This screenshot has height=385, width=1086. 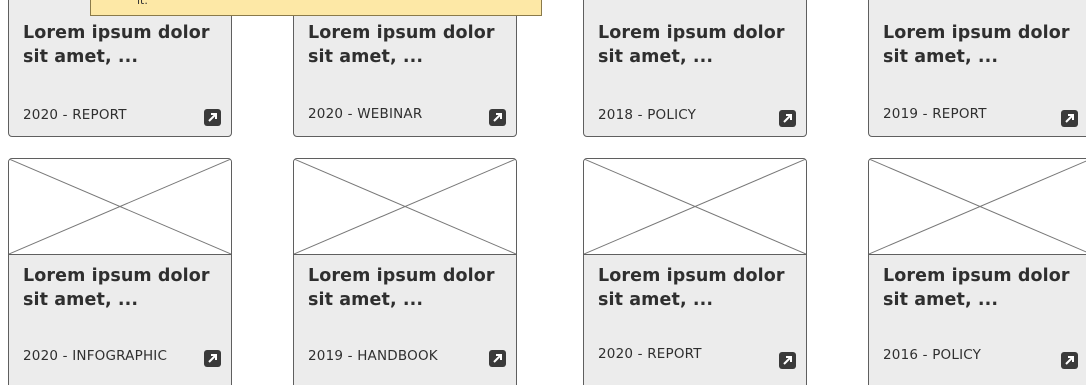 What do you see at coordinates (365, 114) in the screenshot?
I see `card-meta: 2020 - WEBINAR` at bounding box center [365, 114].